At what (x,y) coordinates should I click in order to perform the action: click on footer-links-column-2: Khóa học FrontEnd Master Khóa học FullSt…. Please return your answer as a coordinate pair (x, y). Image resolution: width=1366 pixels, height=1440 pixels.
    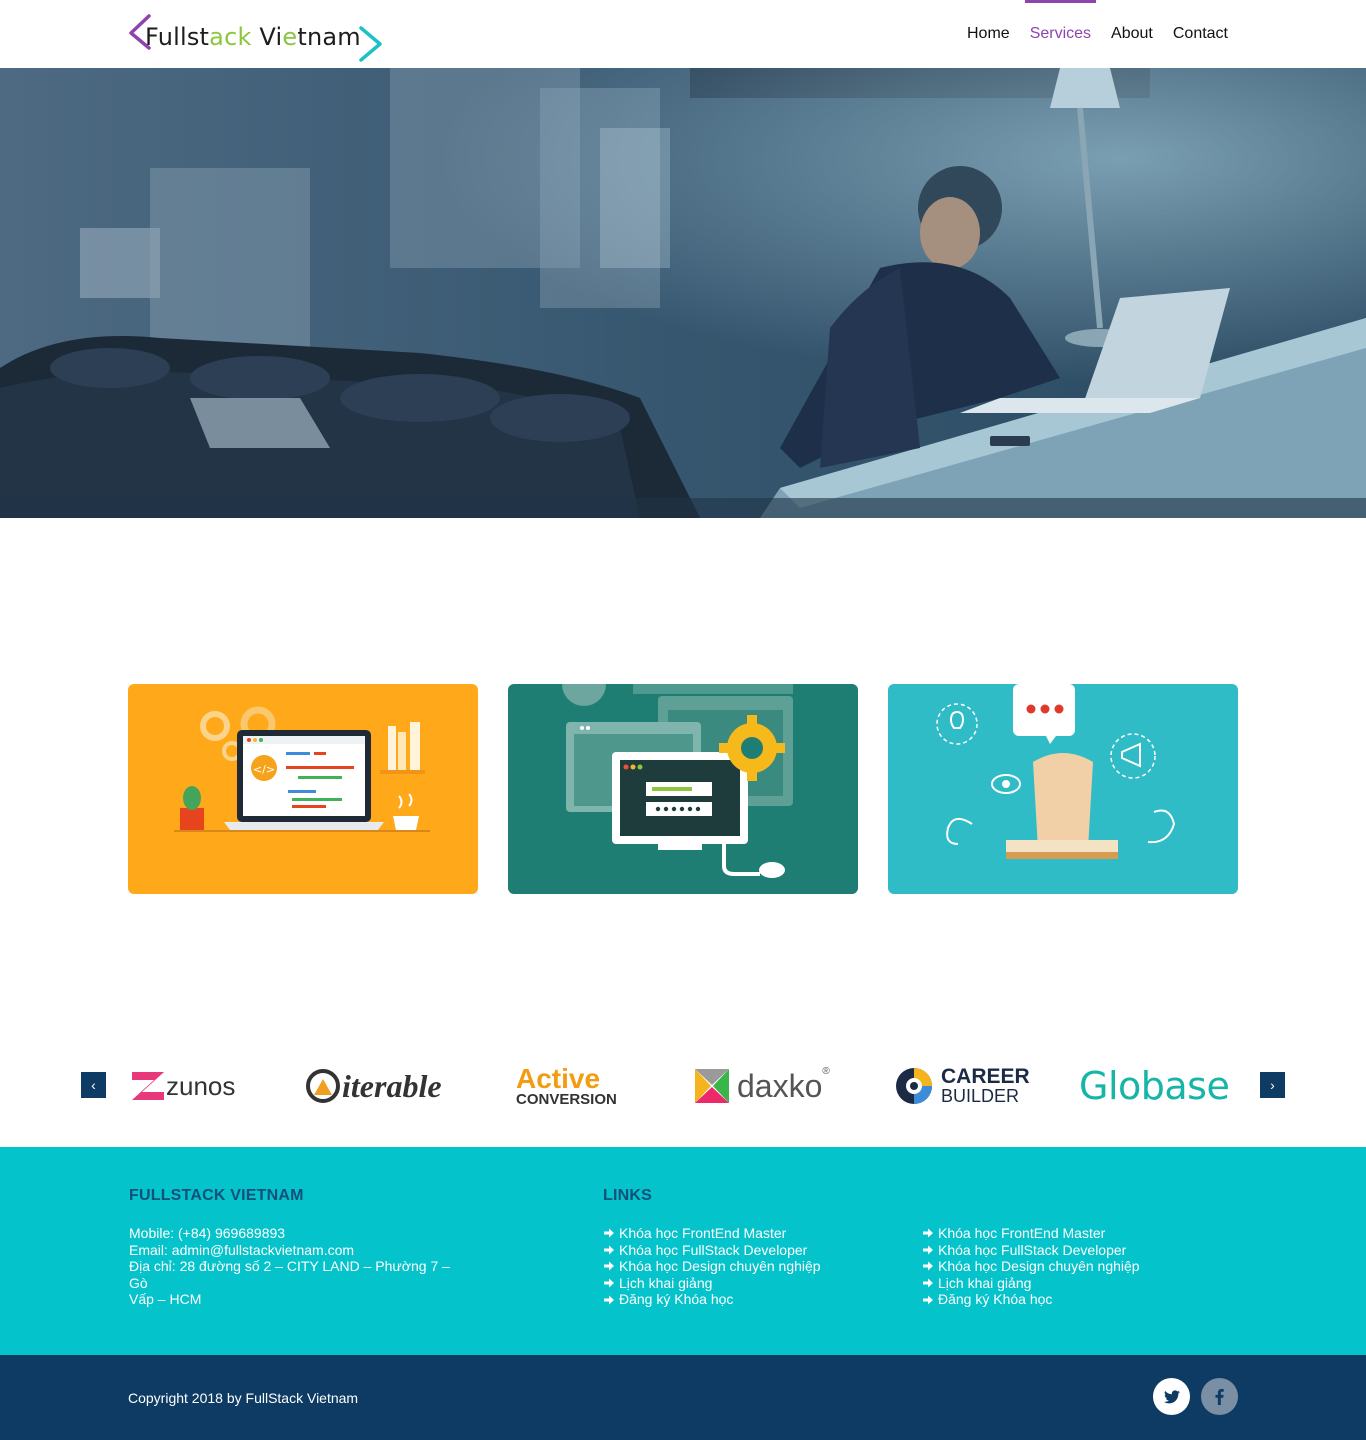
    Looking at the image, I should click on (1072, 1266).